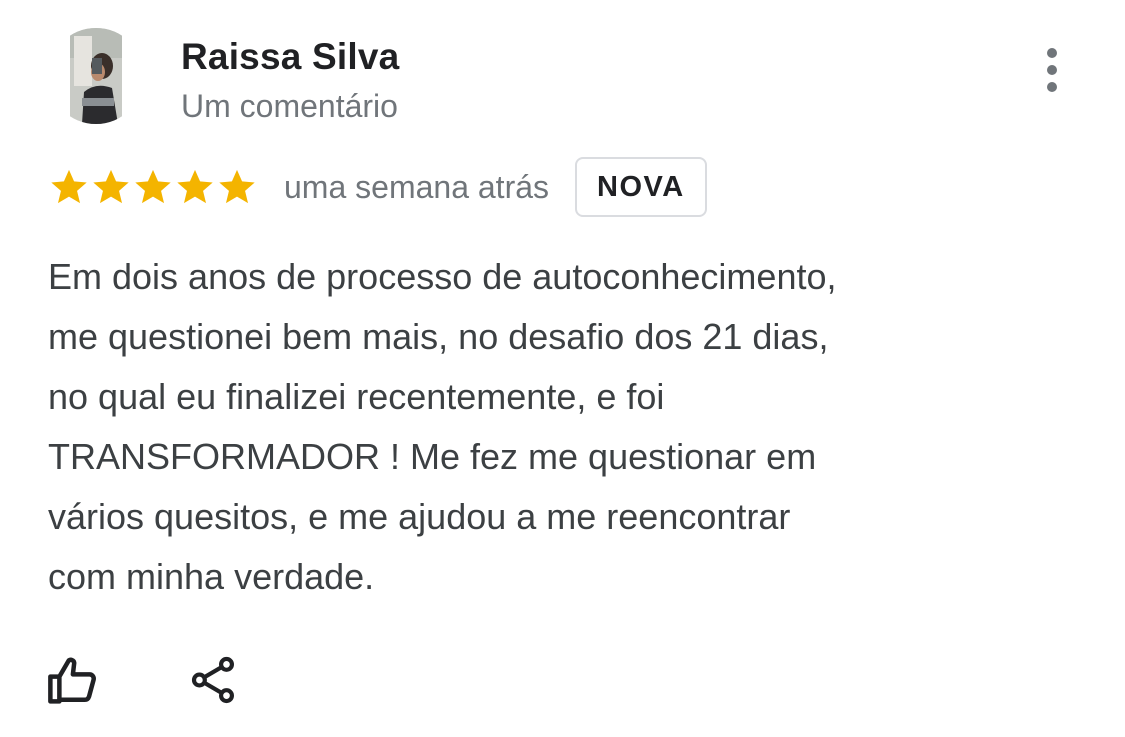  Describe the element at coordinates (356, 396) in the screenshot. I see `review-text-line: no qual eu finalizei recentemente, e foi` at that location.